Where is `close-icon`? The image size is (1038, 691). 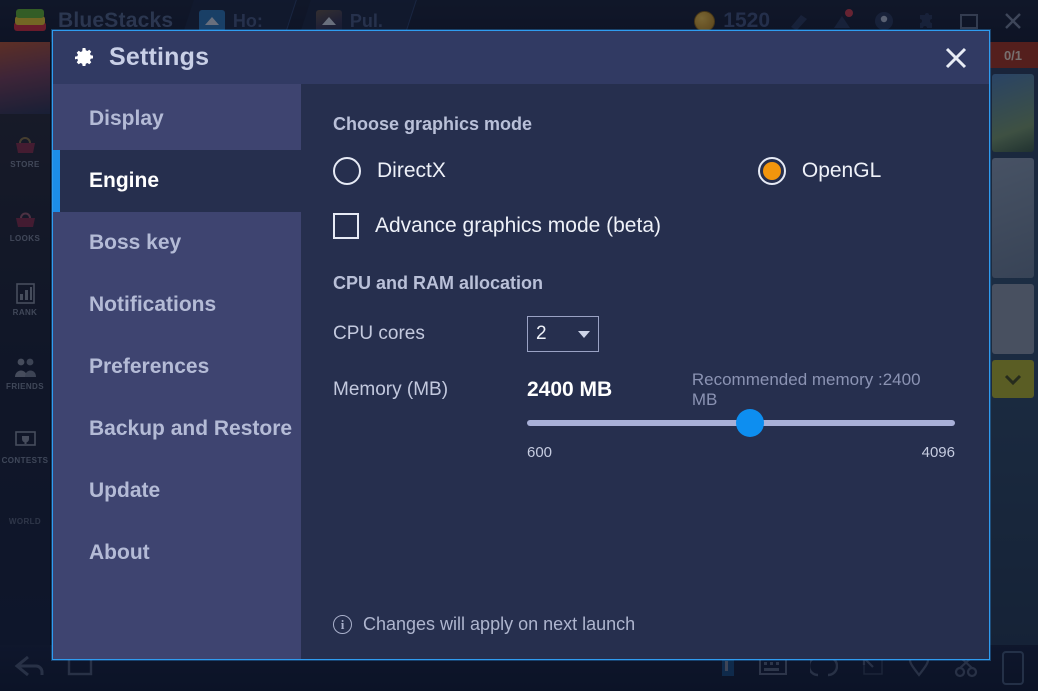 close-icon is located at coordinates (956, 58).